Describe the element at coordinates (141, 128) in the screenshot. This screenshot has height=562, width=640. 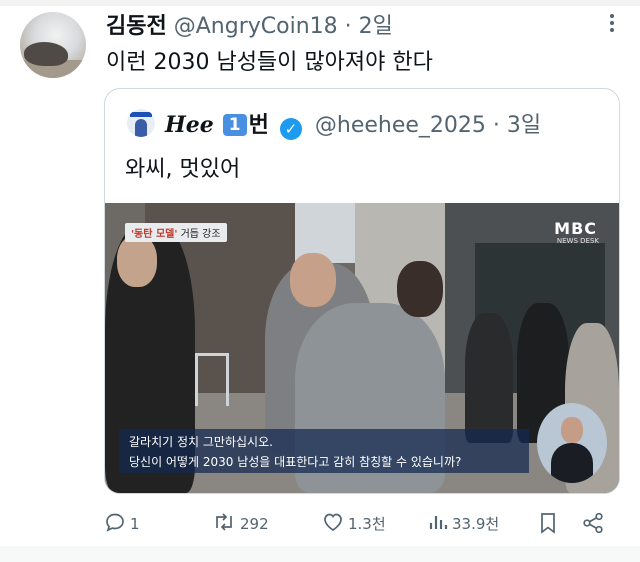
I see `avatar-figure` at that location.